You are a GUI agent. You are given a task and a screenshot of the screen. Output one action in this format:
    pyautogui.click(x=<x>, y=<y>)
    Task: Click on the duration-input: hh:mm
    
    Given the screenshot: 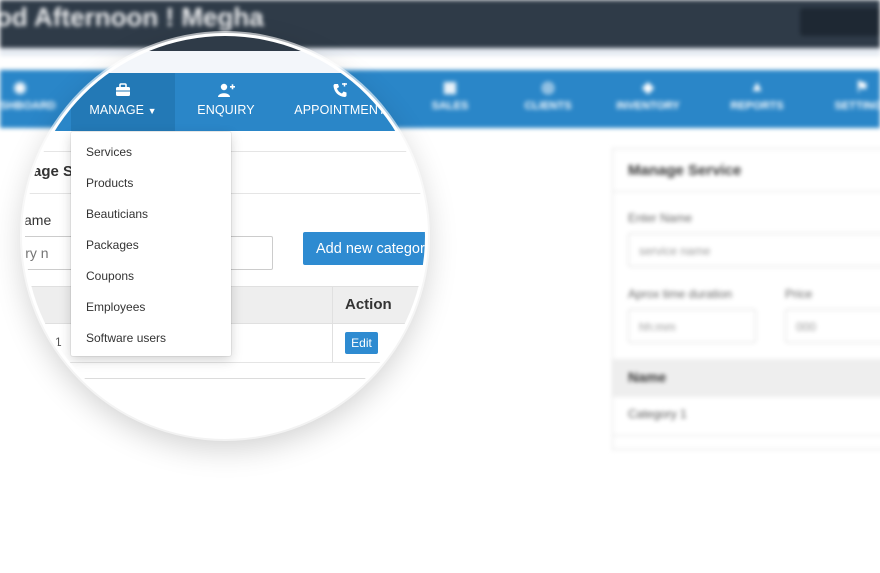 What is the action you would take?
    pyautogui.click(x=692, y=326)
    